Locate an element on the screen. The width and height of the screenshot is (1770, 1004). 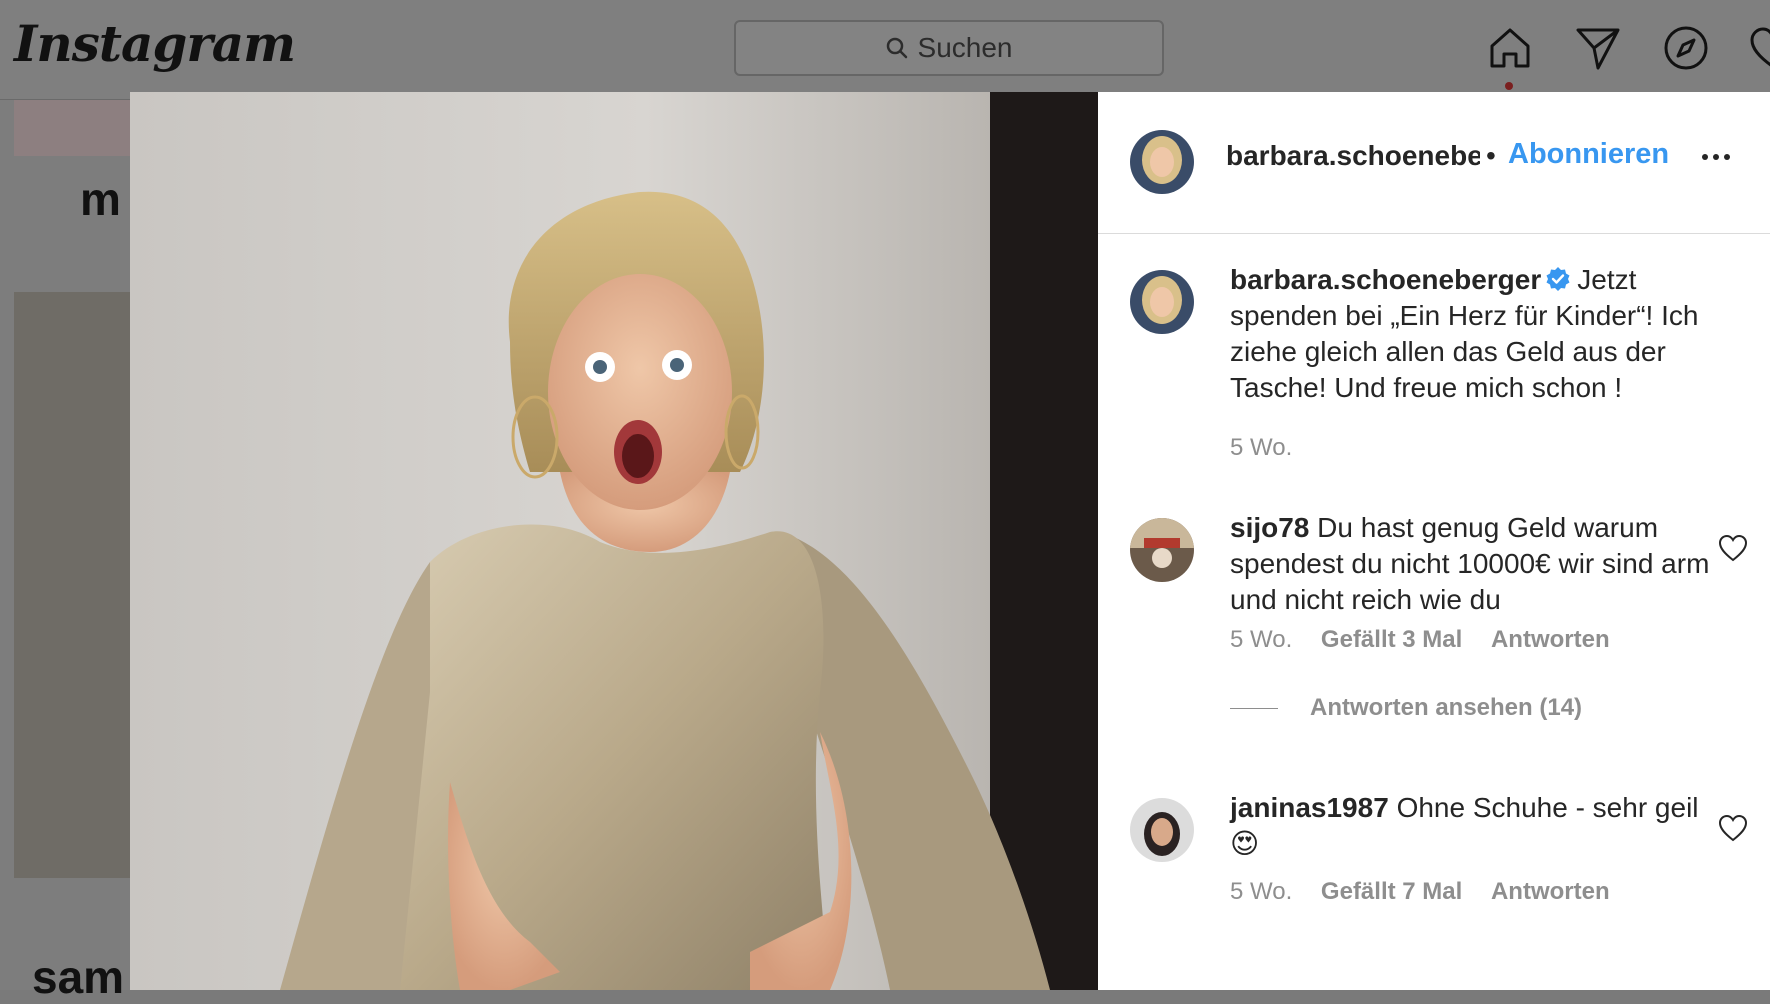
view-replies-button: Antworten ansehen (14) is located at coordinates (1406, 708).